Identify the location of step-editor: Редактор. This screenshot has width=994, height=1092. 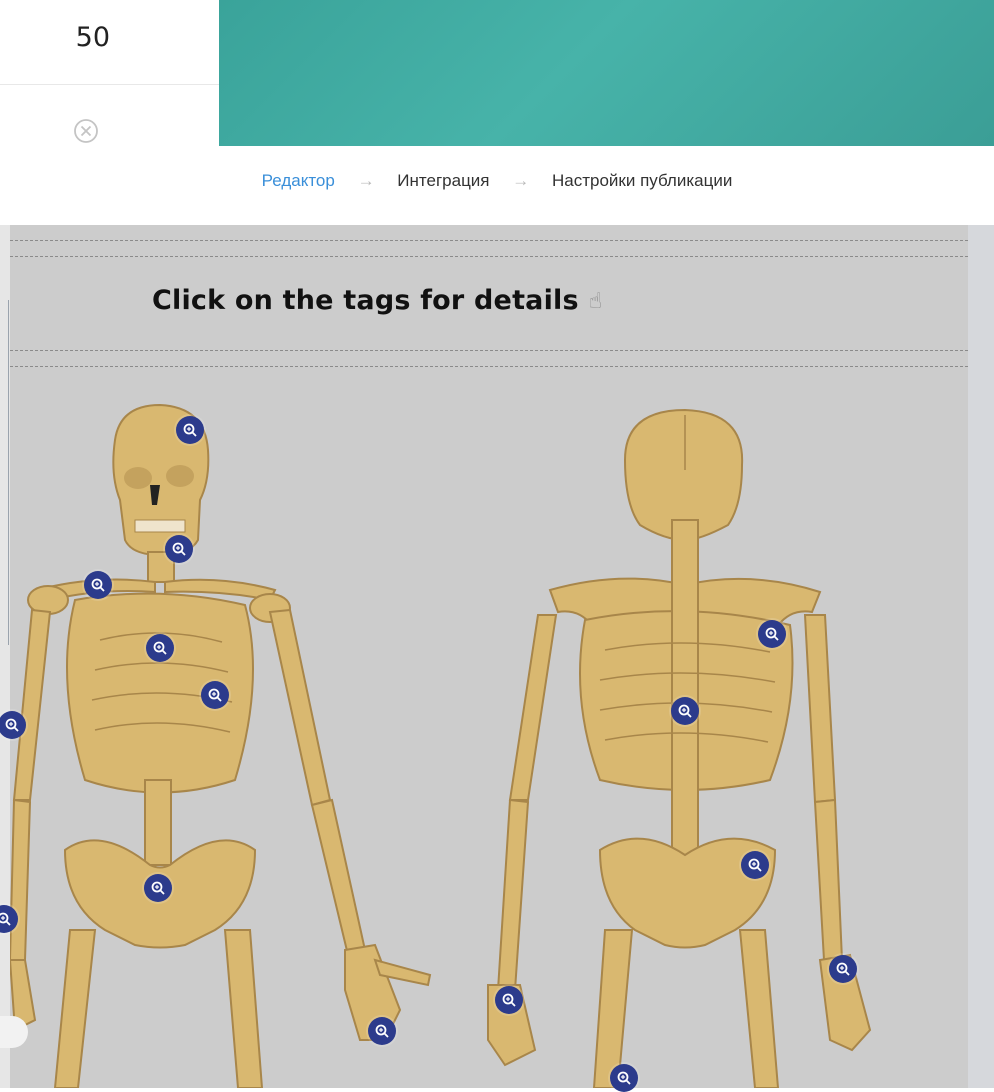
(298, 181).